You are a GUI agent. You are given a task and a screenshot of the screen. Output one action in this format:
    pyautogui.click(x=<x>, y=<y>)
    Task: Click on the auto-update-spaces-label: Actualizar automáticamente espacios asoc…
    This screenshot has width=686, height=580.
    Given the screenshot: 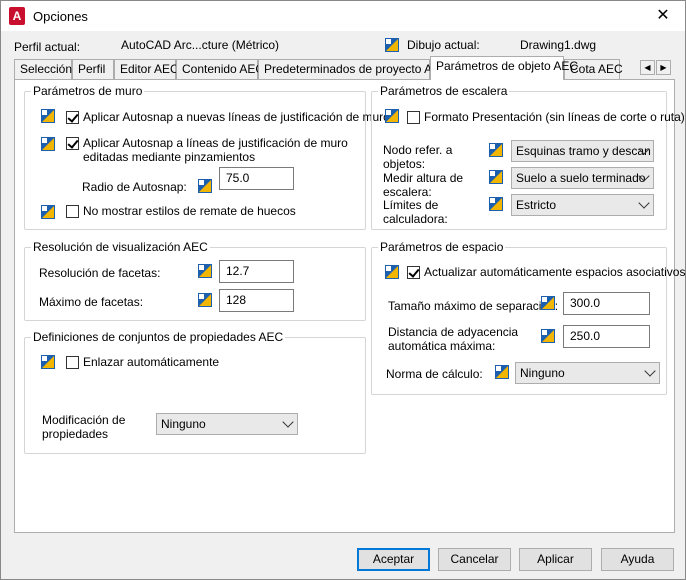 What is the action you would take?
    pyautogui.click(x=555, y=272)
    